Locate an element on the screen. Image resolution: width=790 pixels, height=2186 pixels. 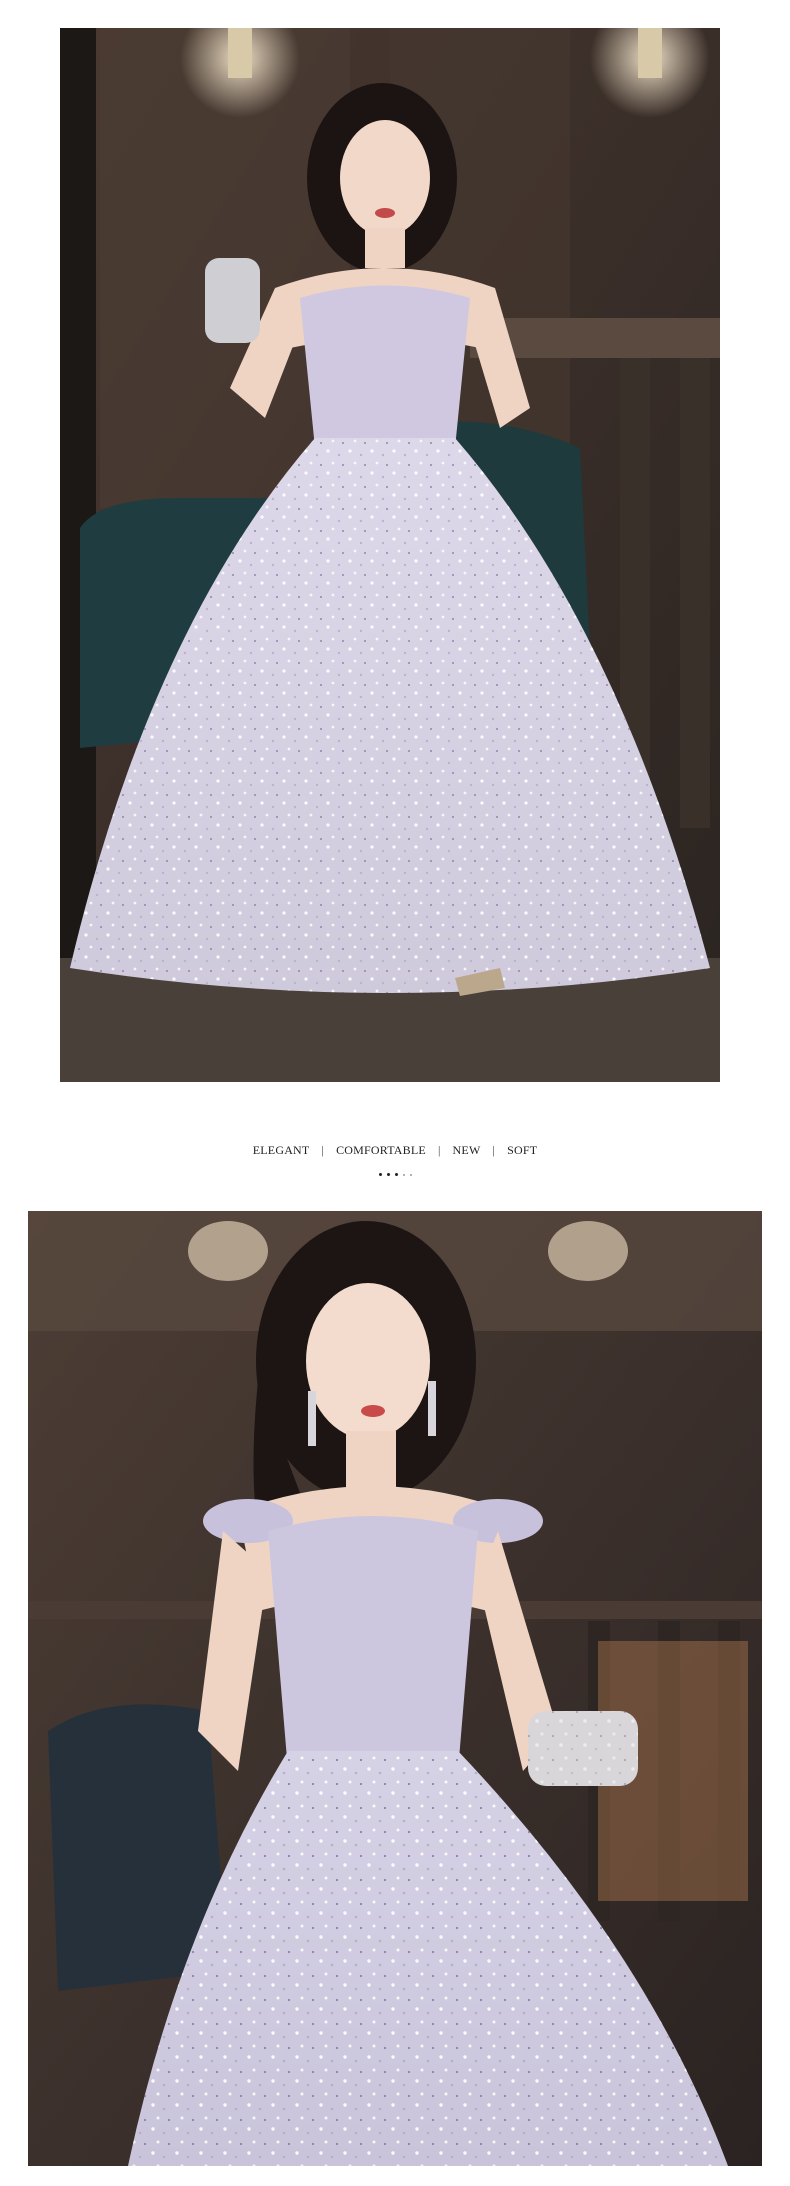
feature-tagline: ELEGANT | COMFORTABLE | NEW | SOFT is located at coordinates (395, 1150).